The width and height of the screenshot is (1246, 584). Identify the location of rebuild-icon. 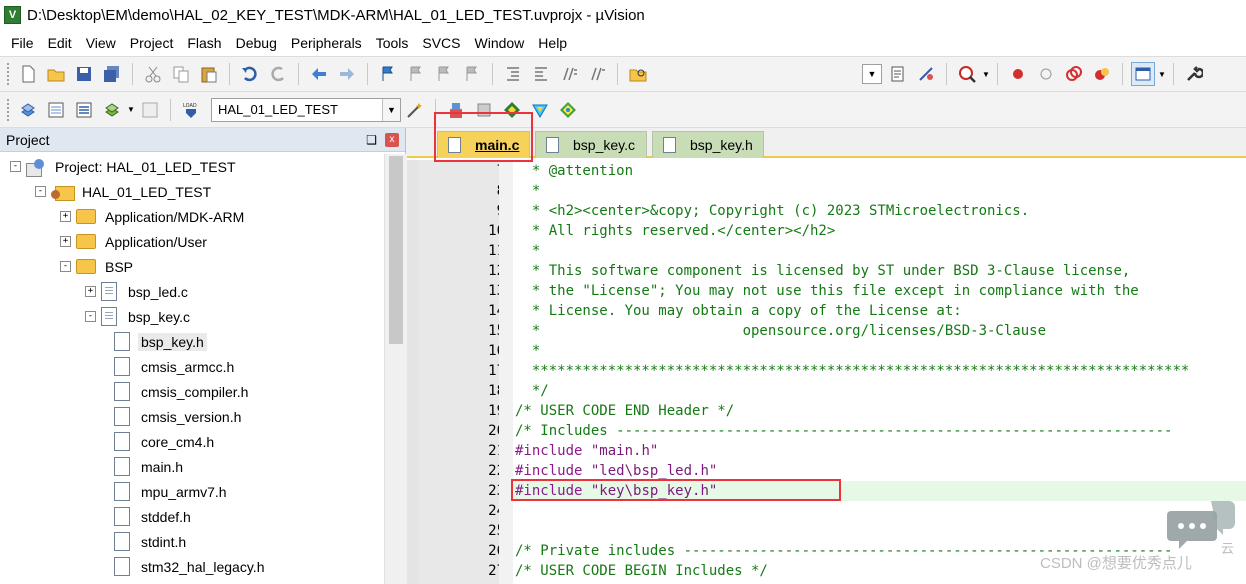
(84, 109).